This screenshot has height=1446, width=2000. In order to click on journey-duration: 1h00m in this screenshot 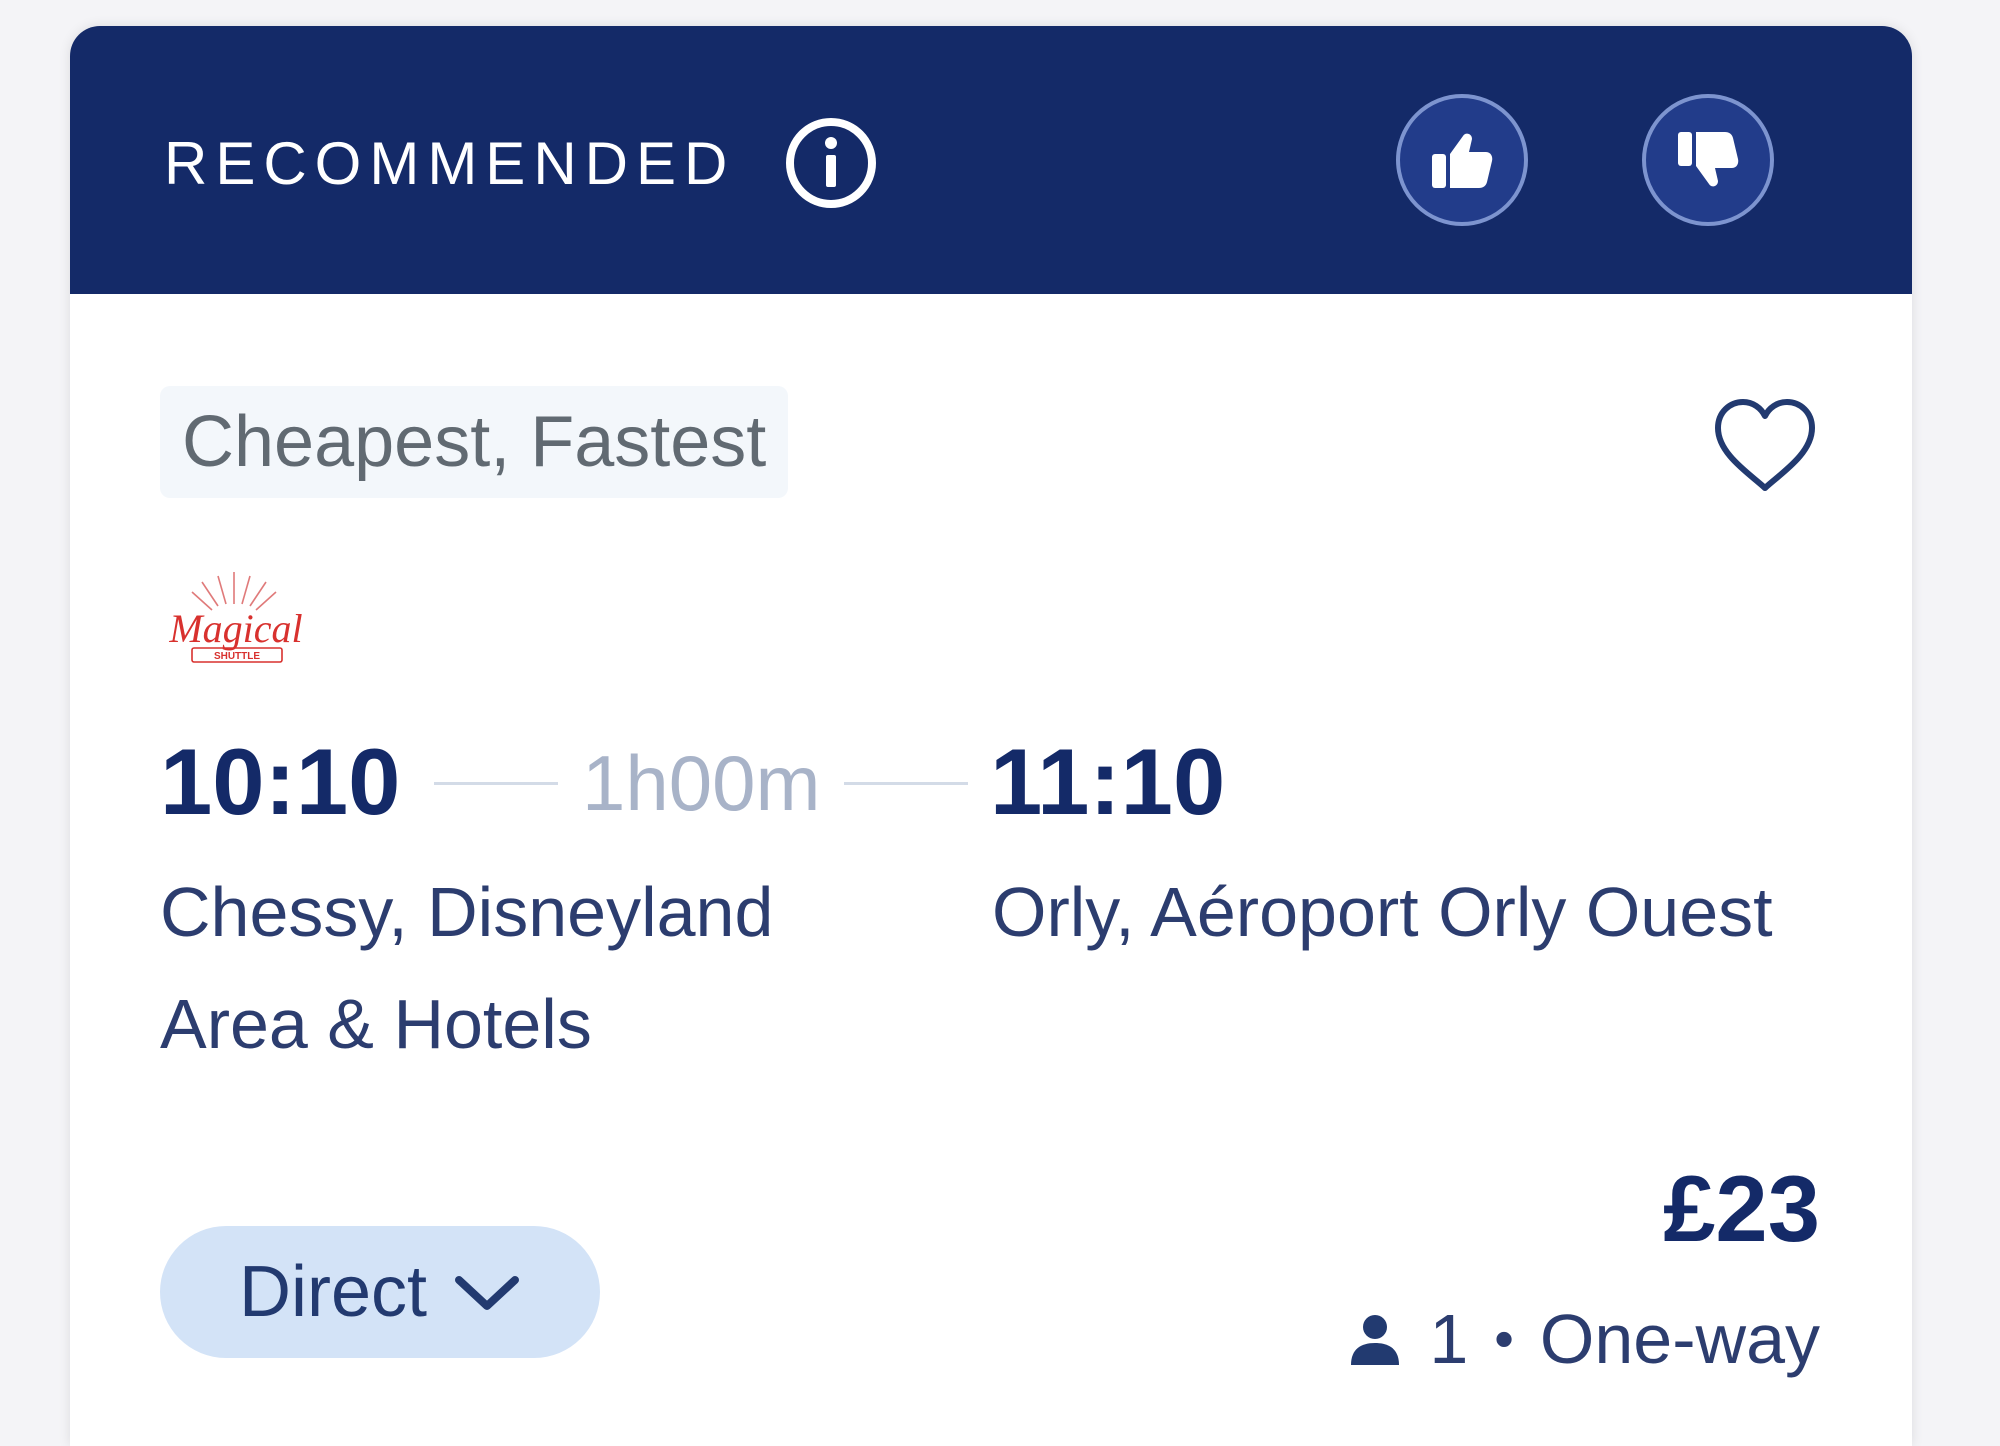, I will do `click(701, 783)`.